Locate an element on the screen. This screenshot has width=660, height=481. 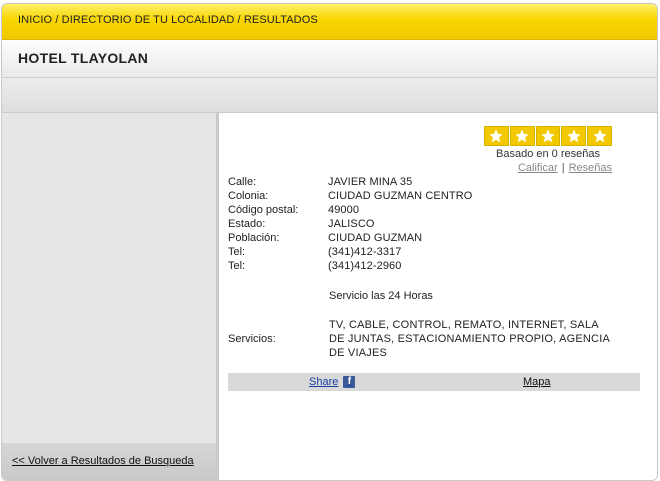
facebook-icon: f is located at coordinates (349, 382).